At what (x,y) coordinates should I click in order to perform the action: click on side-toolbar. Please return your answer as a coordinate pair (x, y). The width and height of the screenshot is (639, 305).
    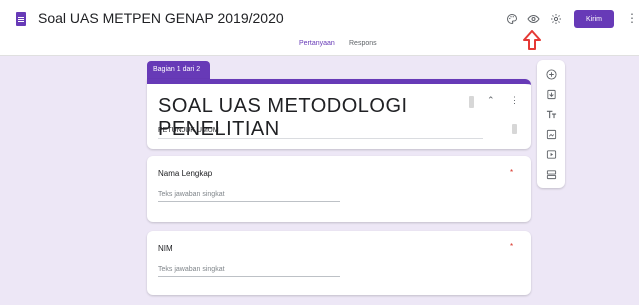
    Looking at the image, I should click on (551, 124).